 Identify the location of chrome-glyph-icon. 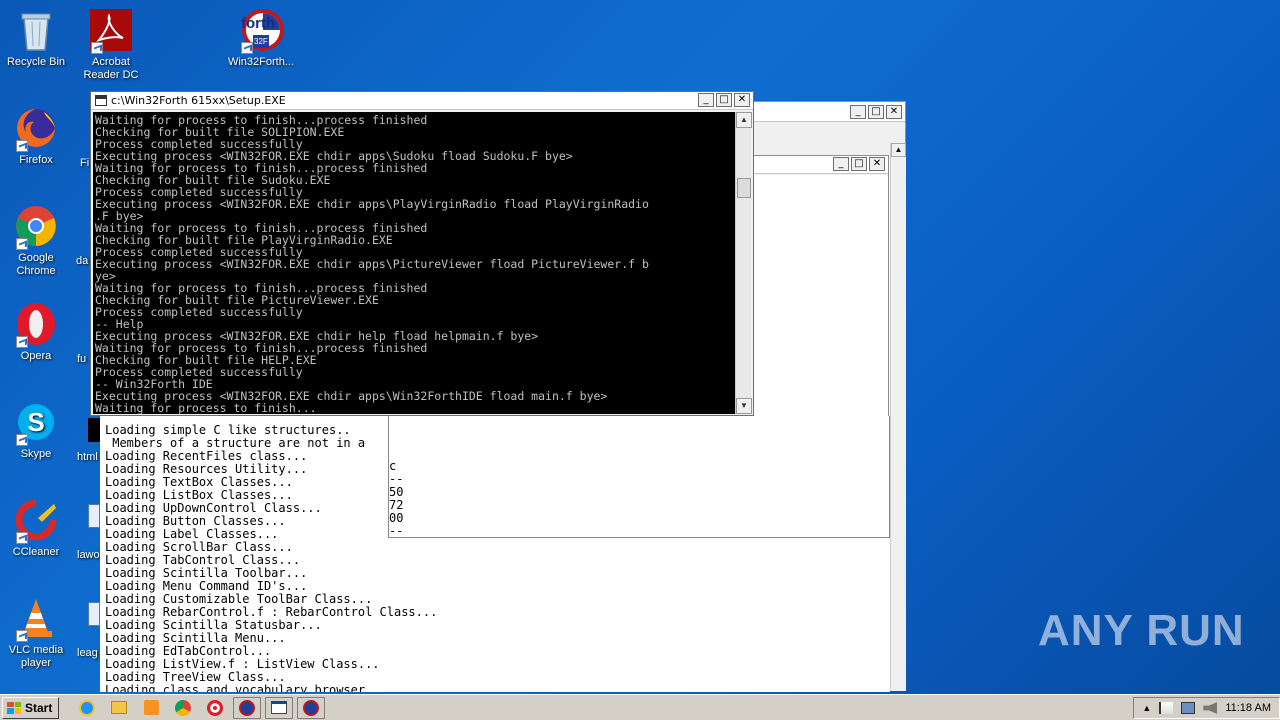
(36, 227).